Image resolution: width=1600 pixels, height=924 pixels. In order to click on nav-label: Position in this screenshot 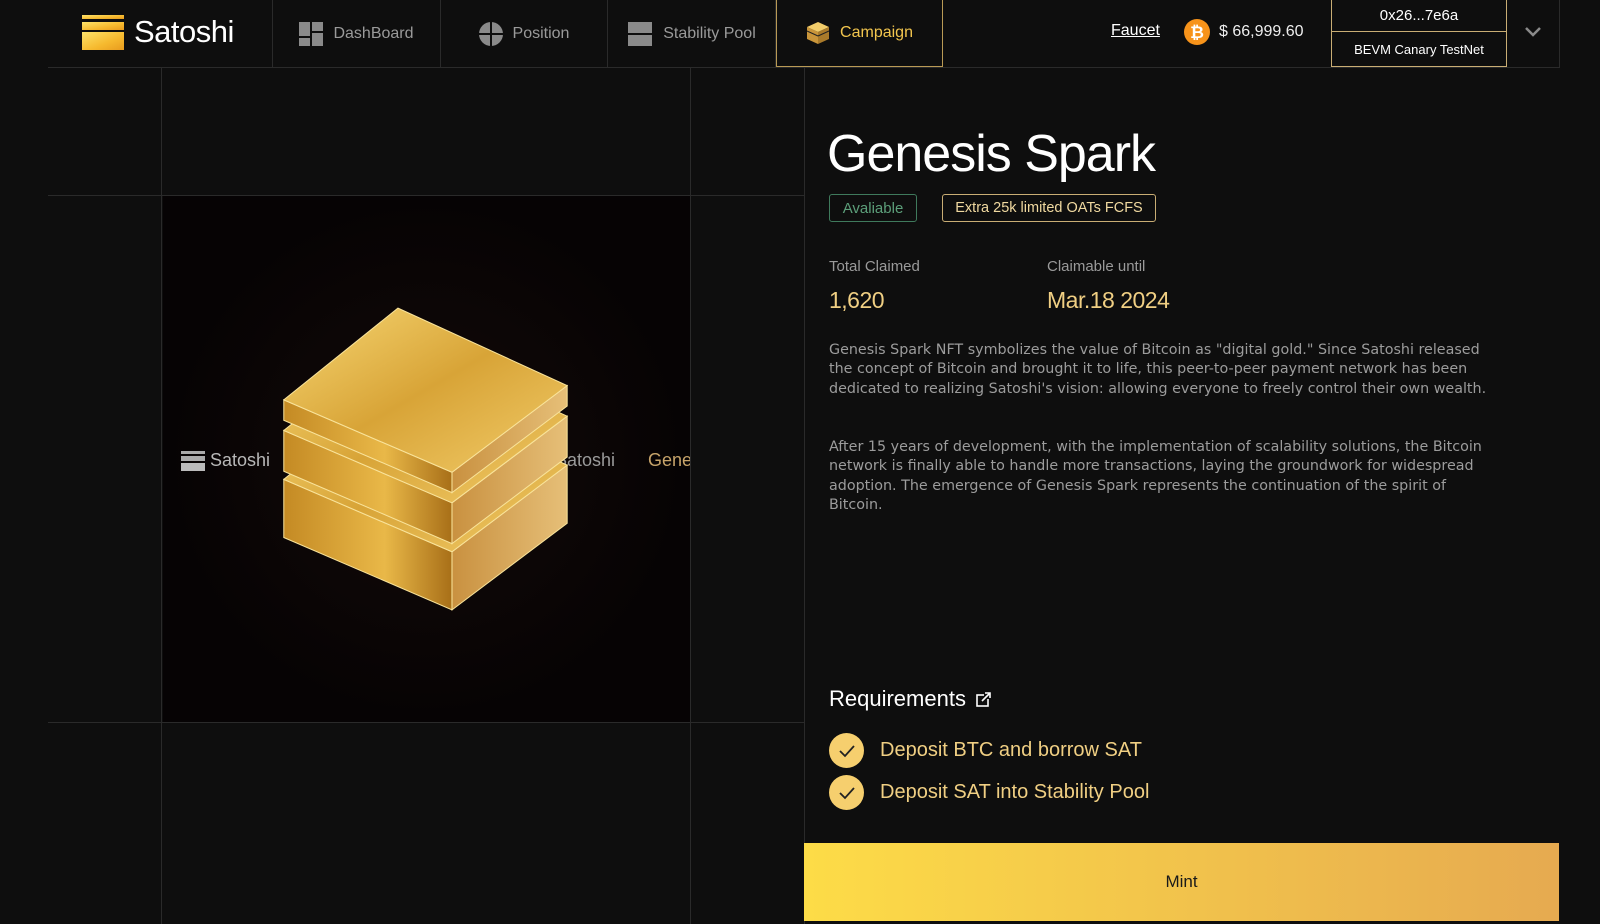, I will do `click(541, 33)`.